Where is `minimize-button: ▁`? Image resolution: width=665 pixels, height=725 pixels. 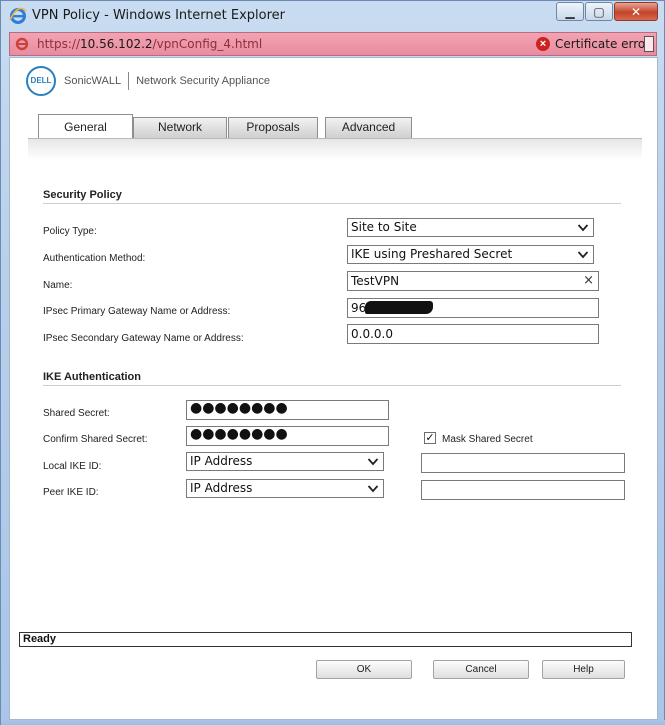 minimize-button: ▁ is located at coordinates (570, 11).